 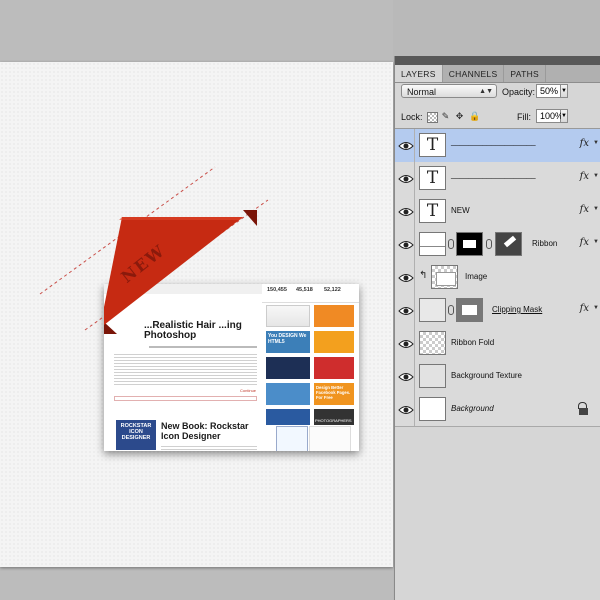 What do you see at coordinates (432, 117) in the screenshot?
I see `lock-transparent-pixels-icon` at bounding box center [432, 117].